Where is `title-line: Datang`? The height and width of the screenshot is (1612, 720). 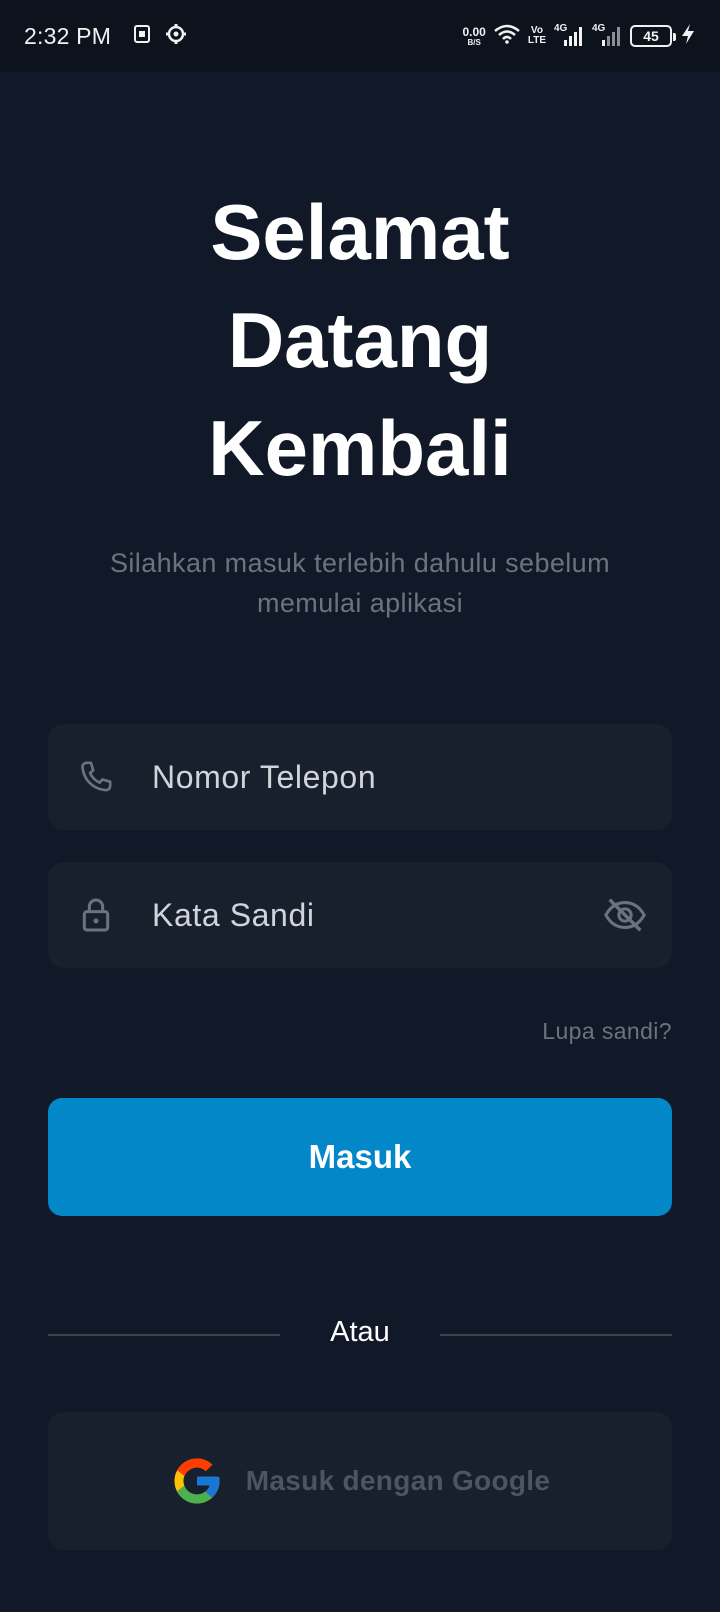
title-line: Datang is located at coordinates (360, 340).